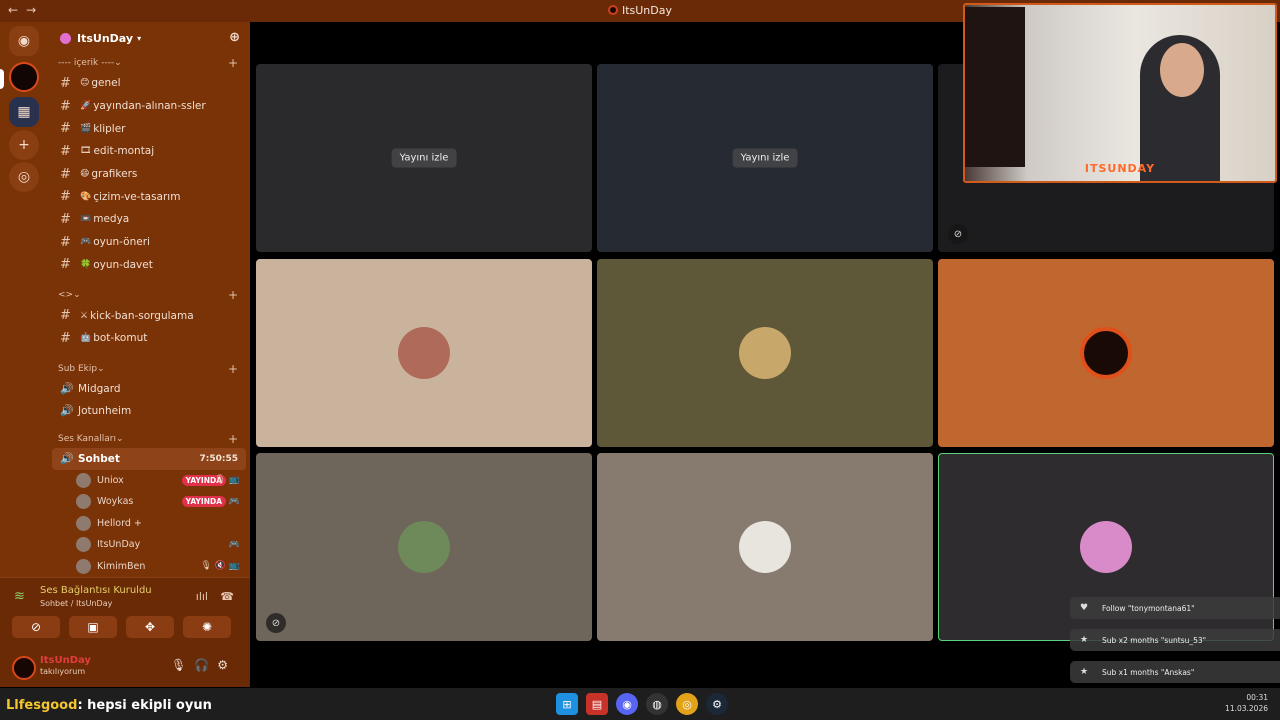 The image size is (1280, 720). I want to click on user-tile: ⊘, so click(424, 547).